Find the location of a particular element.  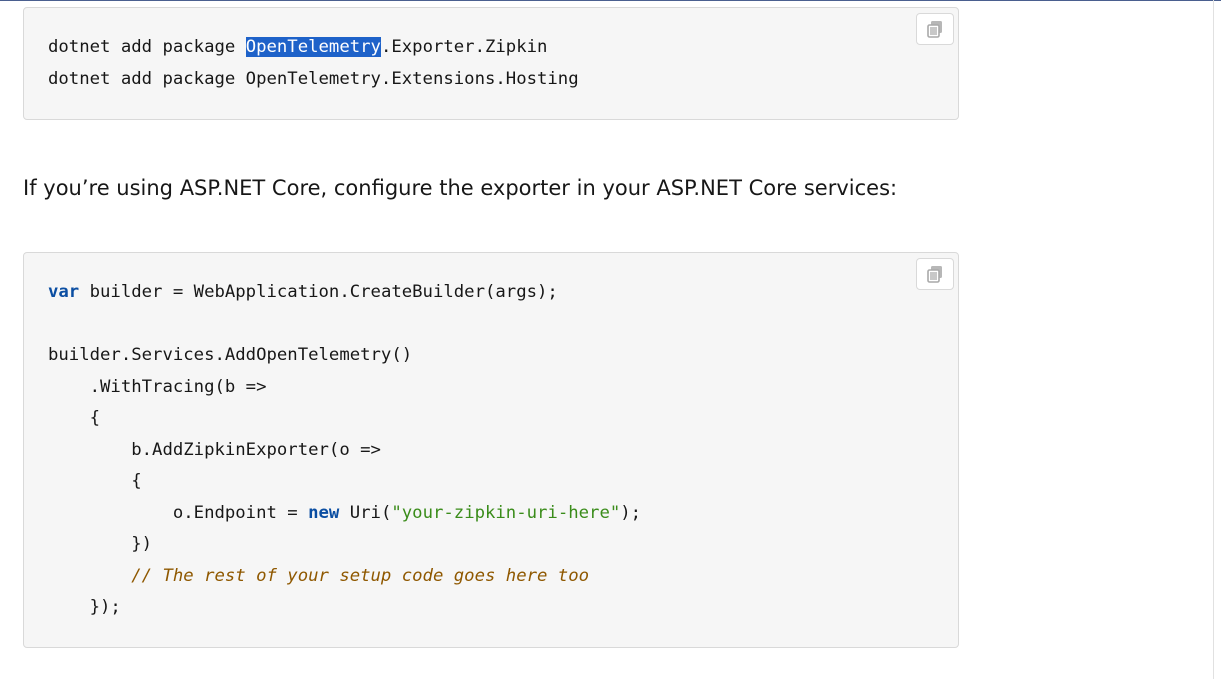

code-text: ); is located at coordinates (631, 512).